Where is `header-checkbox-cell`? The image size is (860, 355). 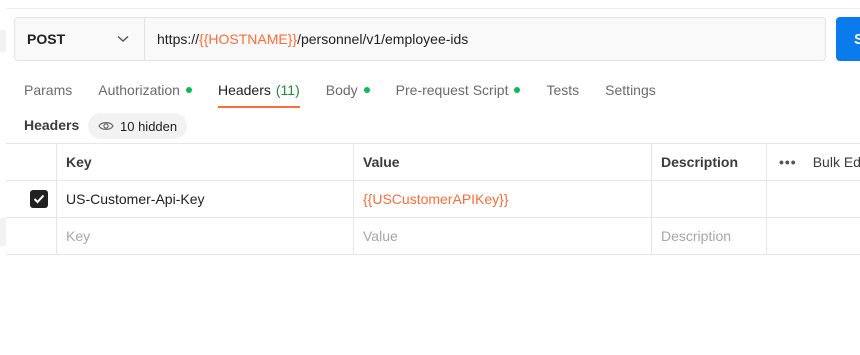 header-checkbox-cell is located at coordinates (31, 162).